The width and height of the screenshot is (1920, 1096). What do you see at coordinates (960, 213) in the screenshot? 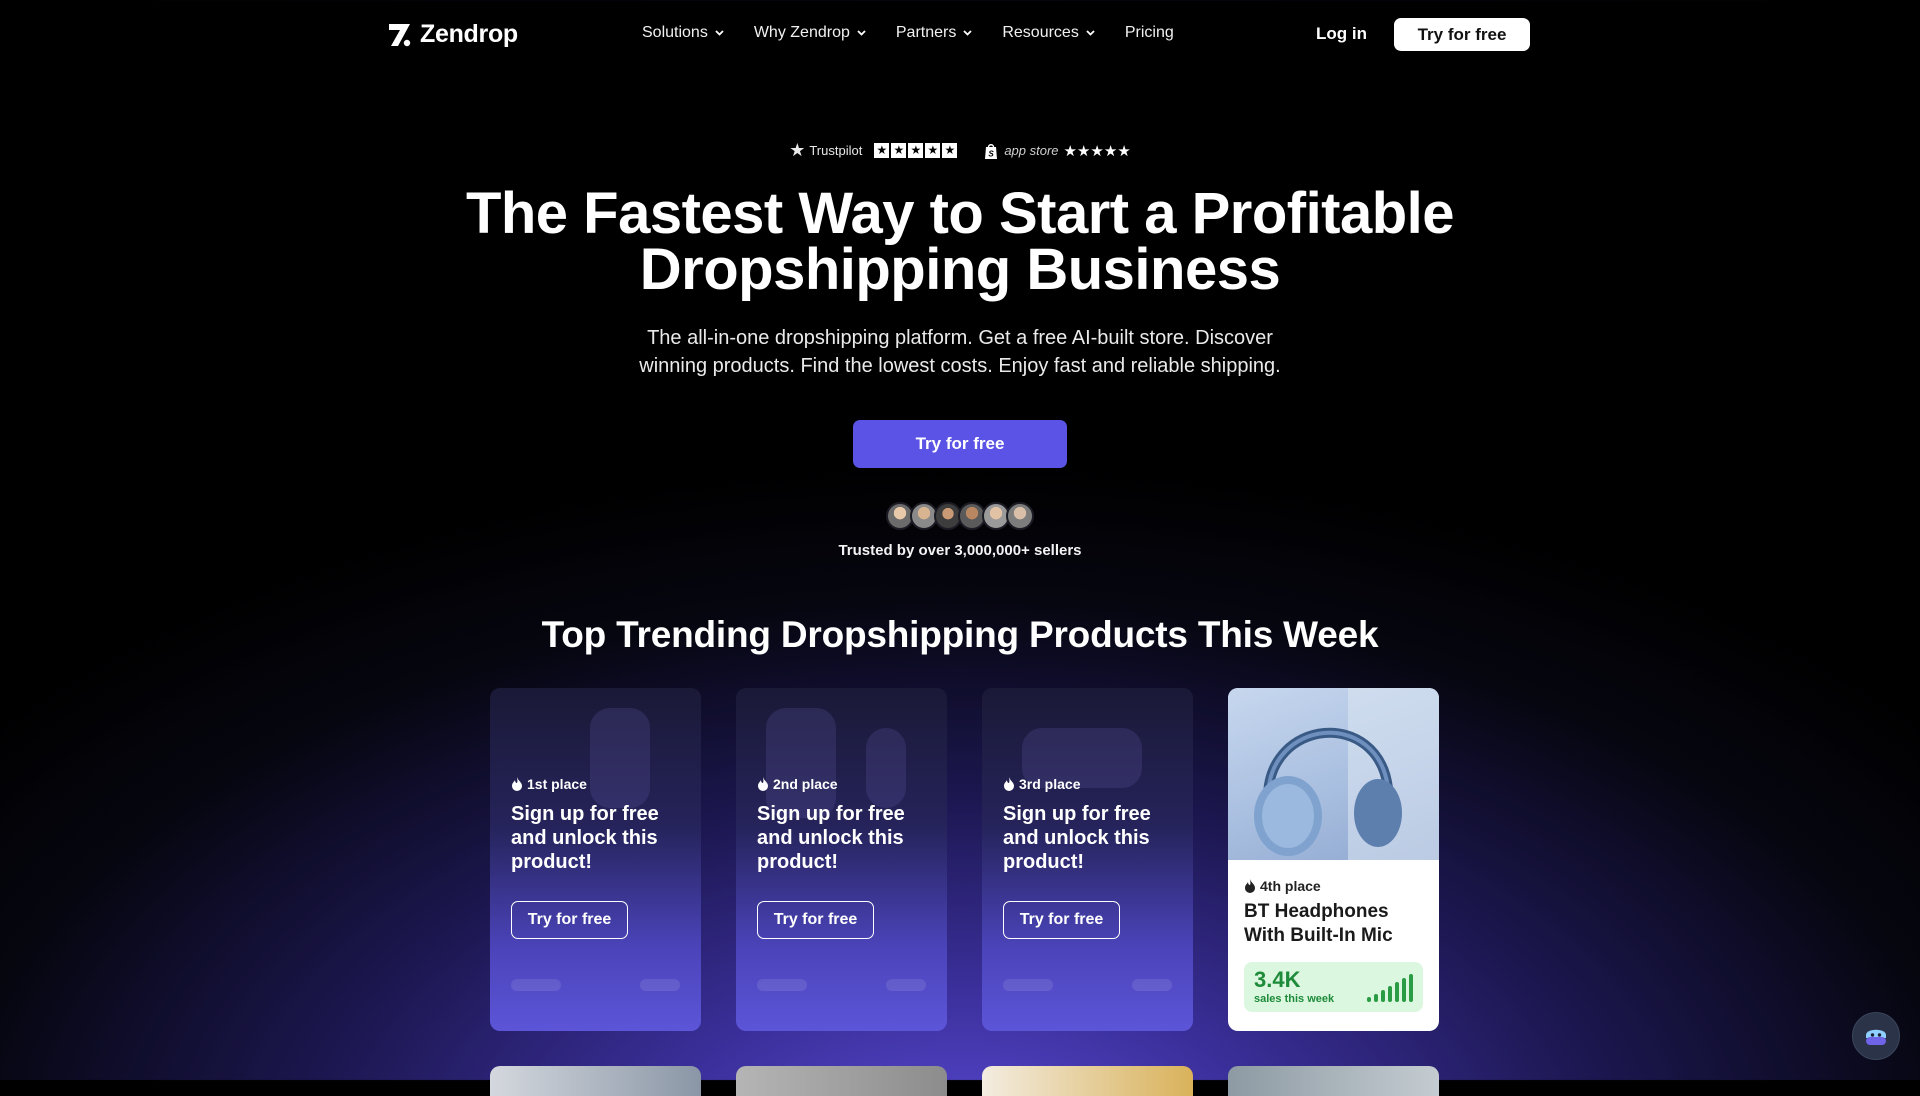
I see `hero-title-line: The Fastest Way to Start a Profitable` at bounding box center [960, 213].